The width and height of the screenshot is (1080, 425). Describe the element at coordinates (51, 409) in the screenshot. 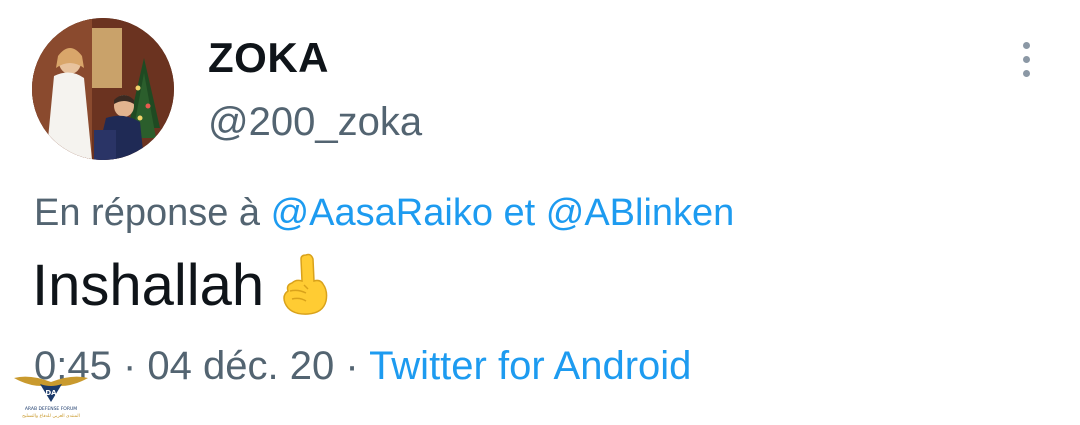

I see `svg-text: ARAB DEFENSE FORUM` at that location.